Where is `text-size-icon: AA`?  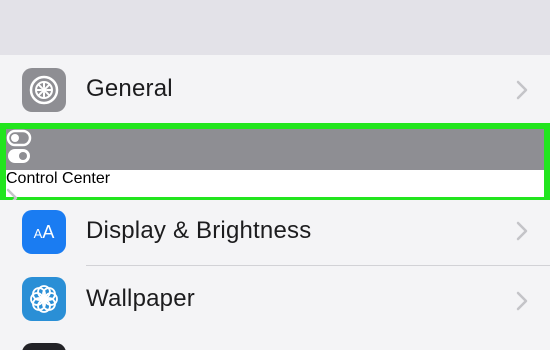
text-size-icon: AA is located at coordinates (44, 232).